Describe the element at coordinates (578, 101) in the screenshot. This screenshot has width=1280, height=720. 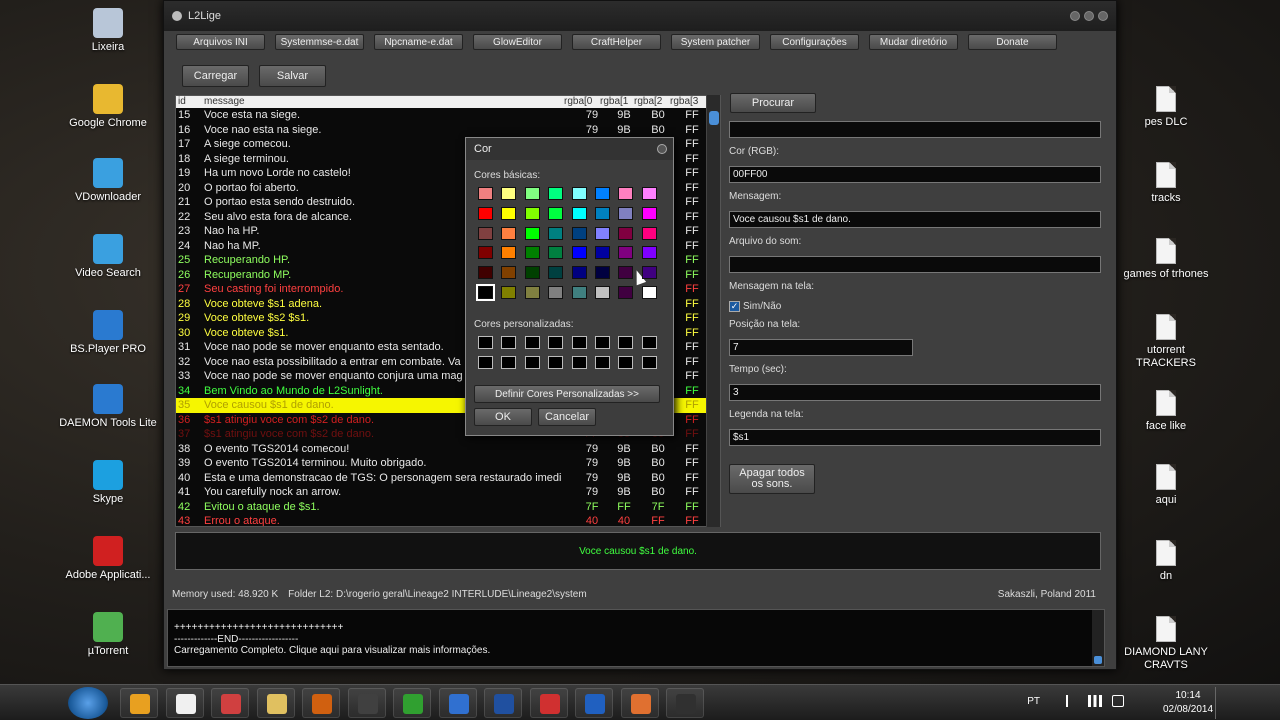
I see `col-rgba0: rgba[0` at that location.